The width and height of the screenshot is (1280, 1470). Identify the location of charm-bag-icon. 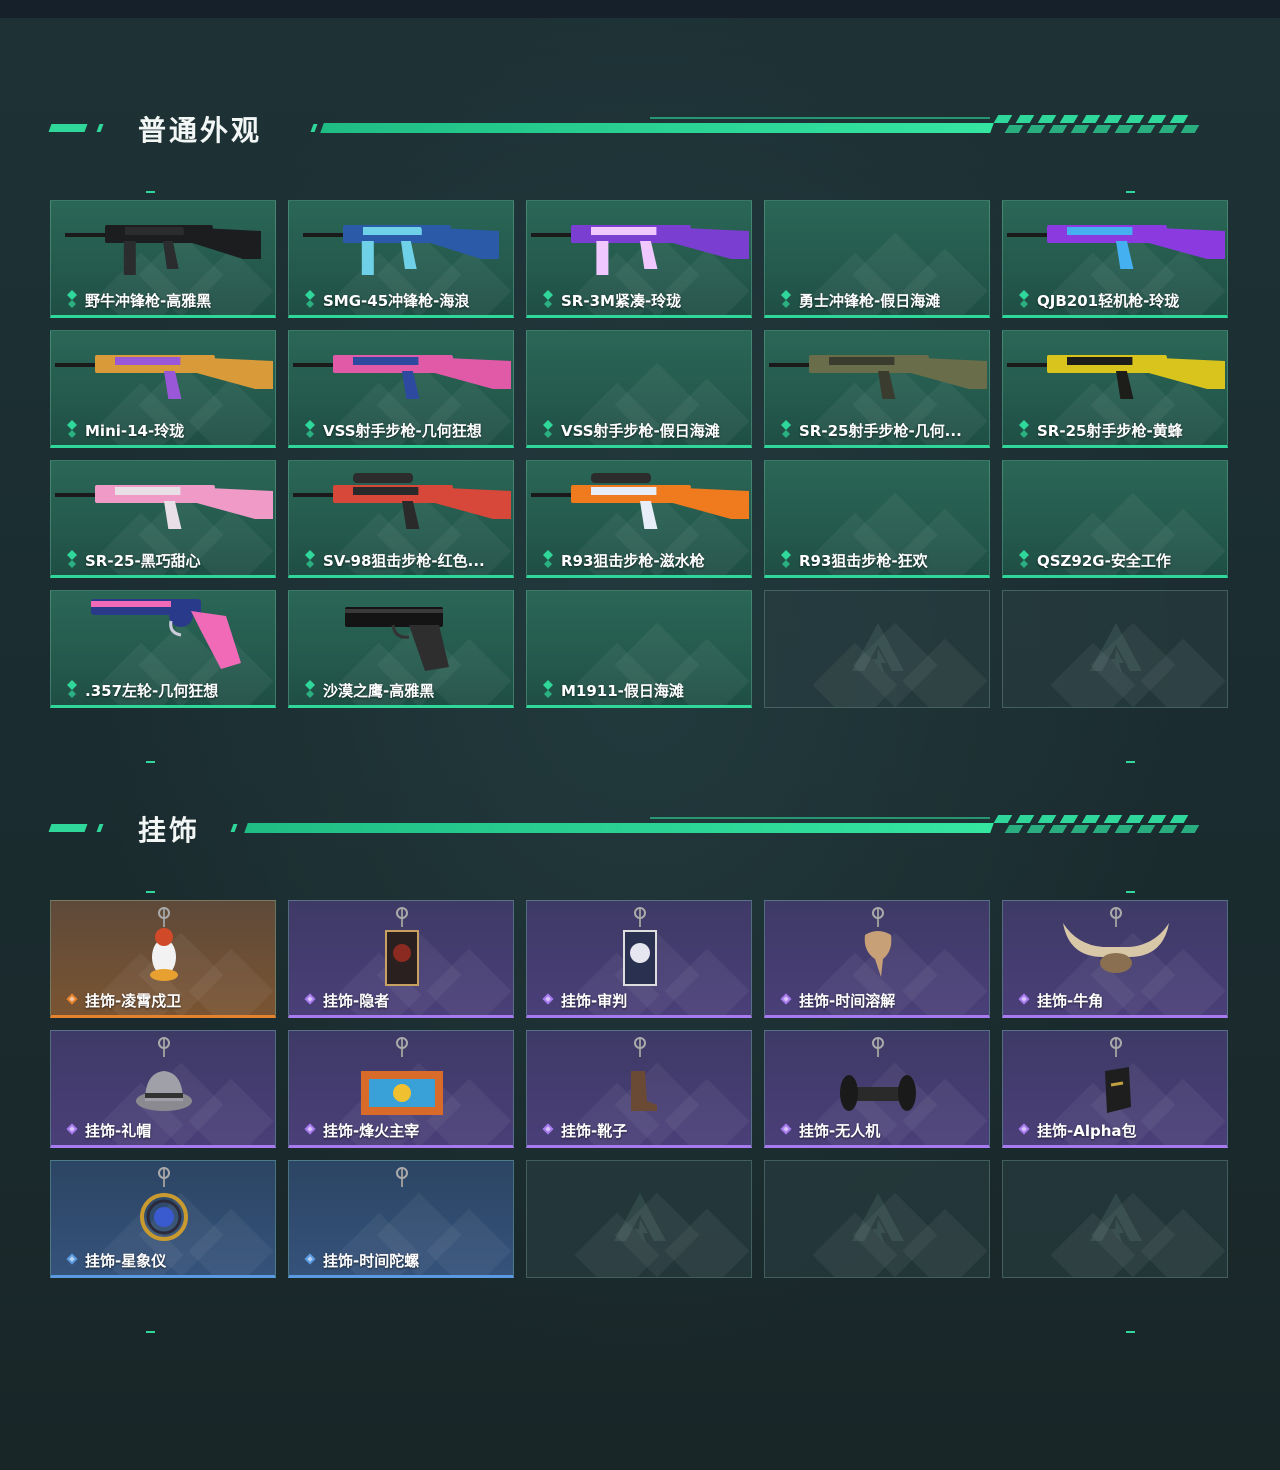
(1118, 1075).